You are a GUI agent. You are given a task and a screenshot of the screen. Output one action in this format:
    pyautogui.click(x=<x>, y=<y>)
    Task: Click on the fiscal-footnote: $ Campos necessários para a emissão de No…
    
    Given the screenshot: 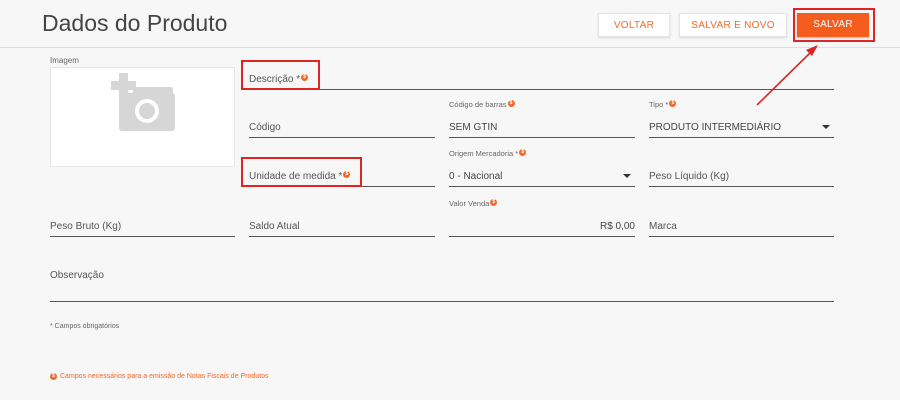 What is the action you would take?
    pyautogui.click(x=159, y=376)
    